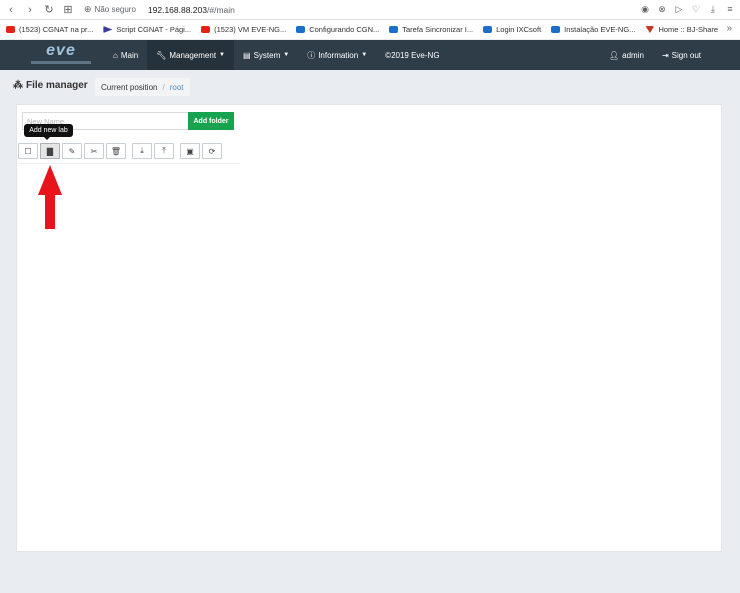  I want to click on list-divider, so click(129, 163).